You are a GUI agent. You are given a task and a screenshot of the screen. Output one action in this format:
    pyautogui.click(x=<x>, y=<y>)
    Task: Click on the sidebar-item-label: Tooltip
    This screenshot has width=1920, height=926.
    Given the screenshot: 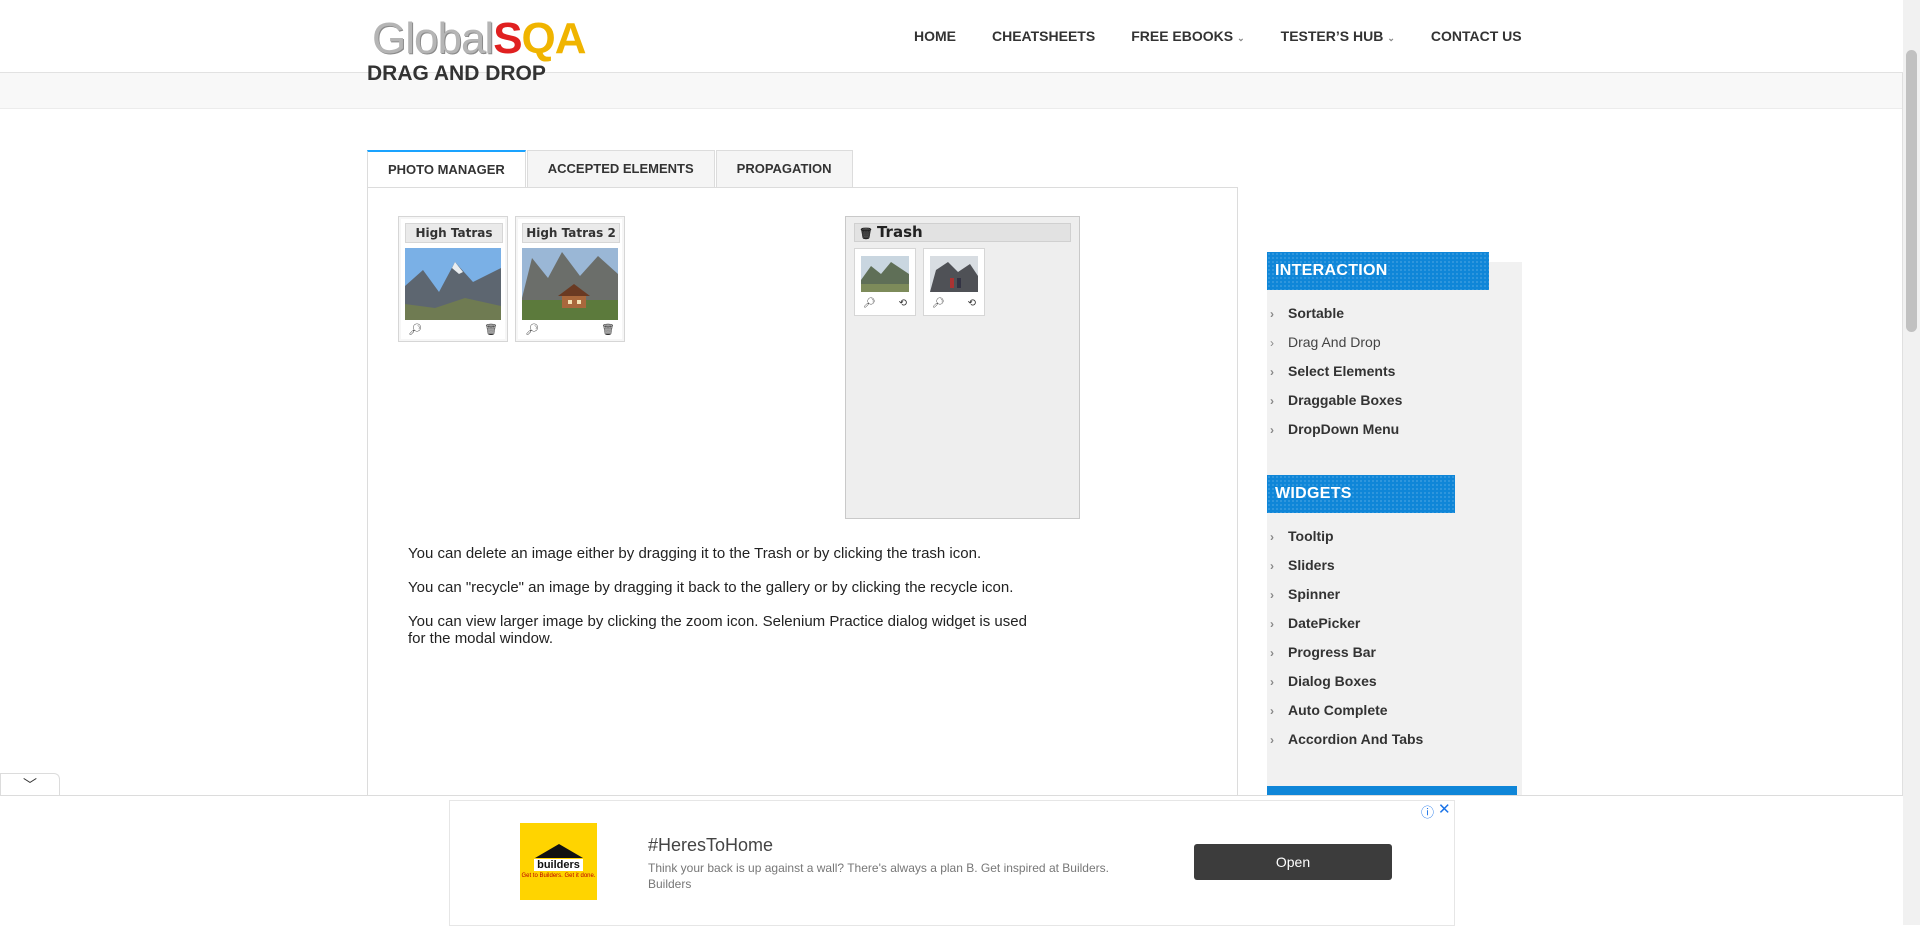 What is the action you would take?
    pyautogui.click(x=1311, y=536)
    